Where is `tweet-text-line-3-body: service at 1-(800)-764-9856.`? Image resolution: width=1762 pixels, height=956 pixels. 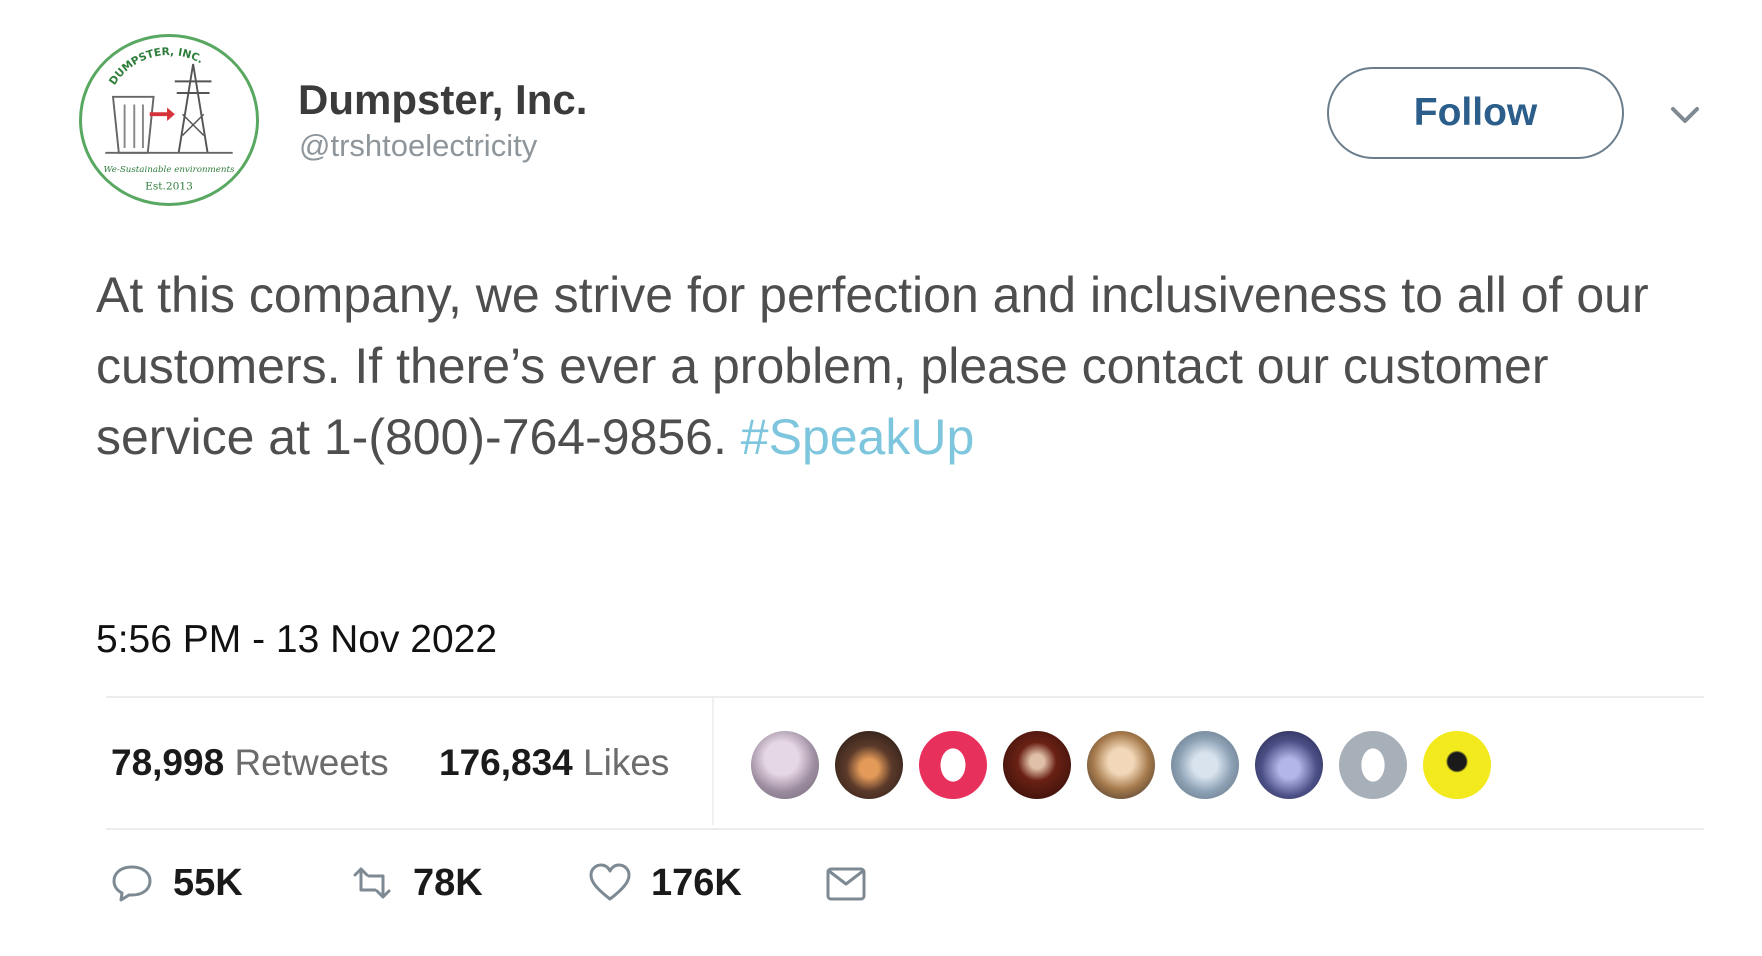
tweet-text-line-3-body: service at 1-(800)-764-9856. is located at coordinates (418, 437).